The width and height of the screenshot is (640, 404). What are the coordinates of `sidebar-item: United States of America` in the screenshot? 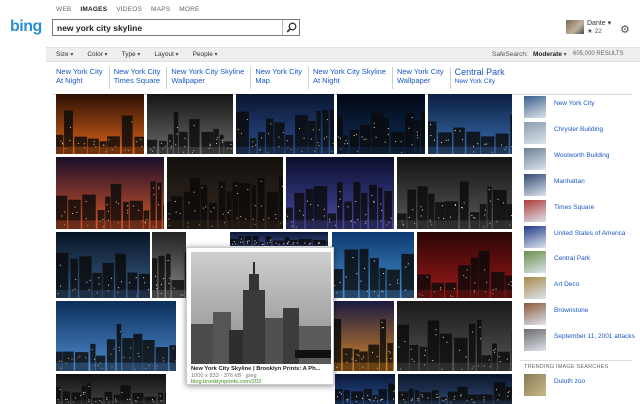 It's located at (582, 236).